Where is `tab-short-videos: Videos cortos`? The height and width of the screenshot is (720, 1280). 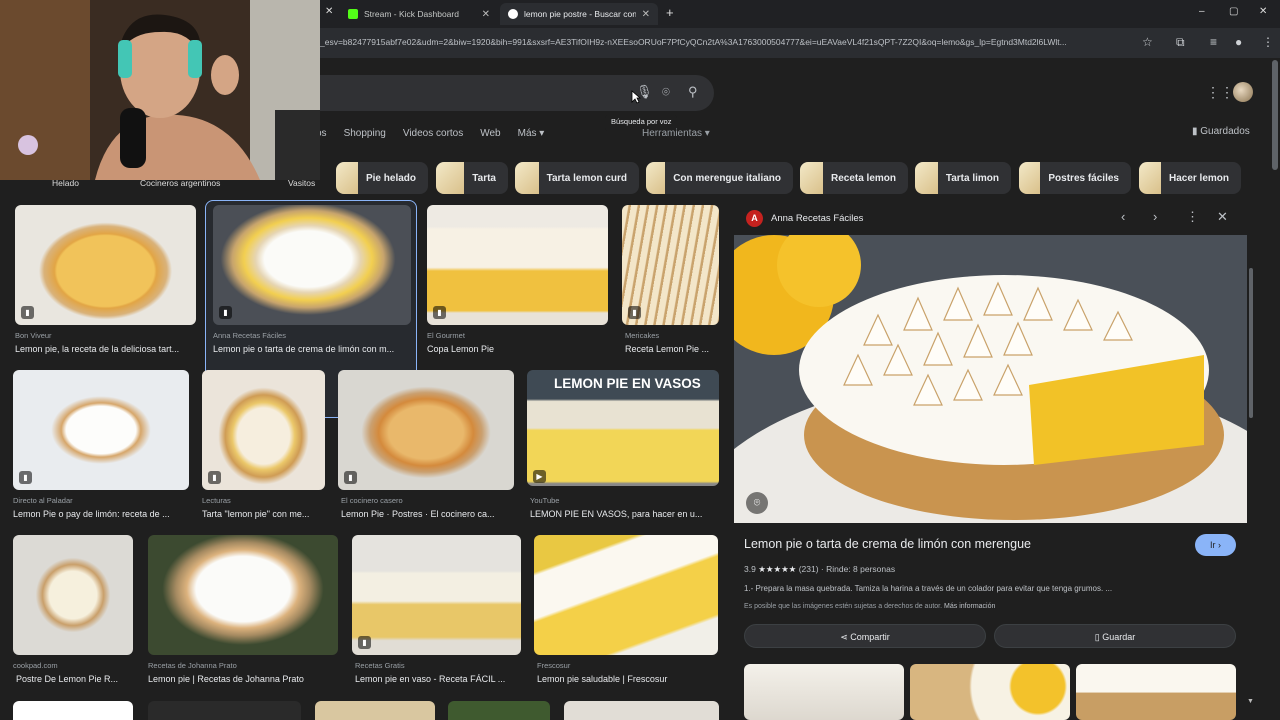
tab-short-videos: Videos cortos is located at coordinates (433, 133).